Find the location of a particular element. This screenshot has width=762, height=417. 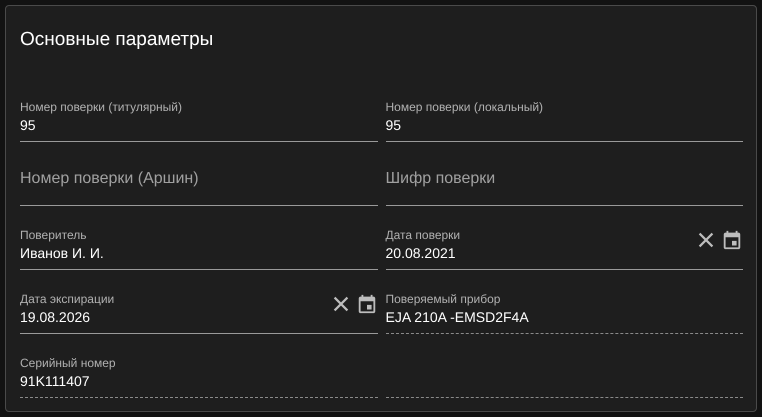

input-field: Дата поверки 20.08.2021 is located at coordinates (564, 242).